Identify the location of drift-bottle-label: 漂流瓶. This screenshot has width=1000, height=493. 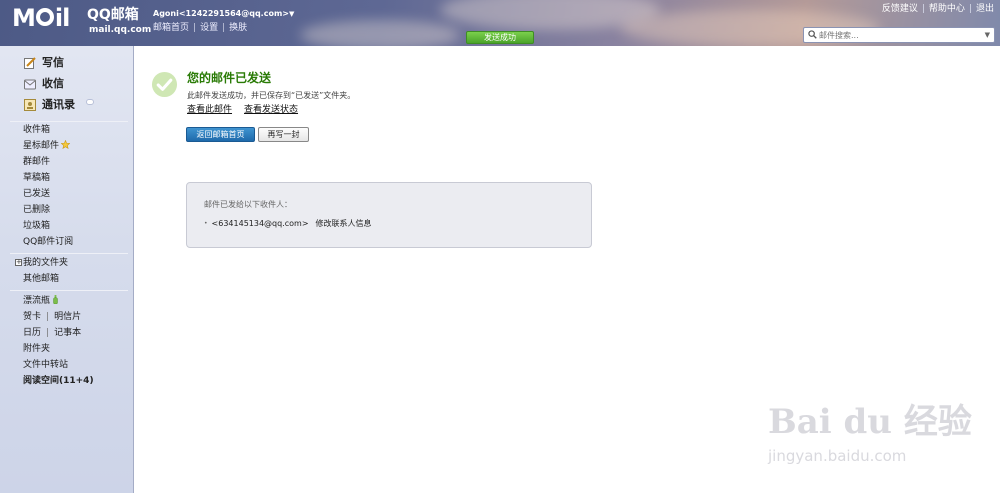
(37, 301).